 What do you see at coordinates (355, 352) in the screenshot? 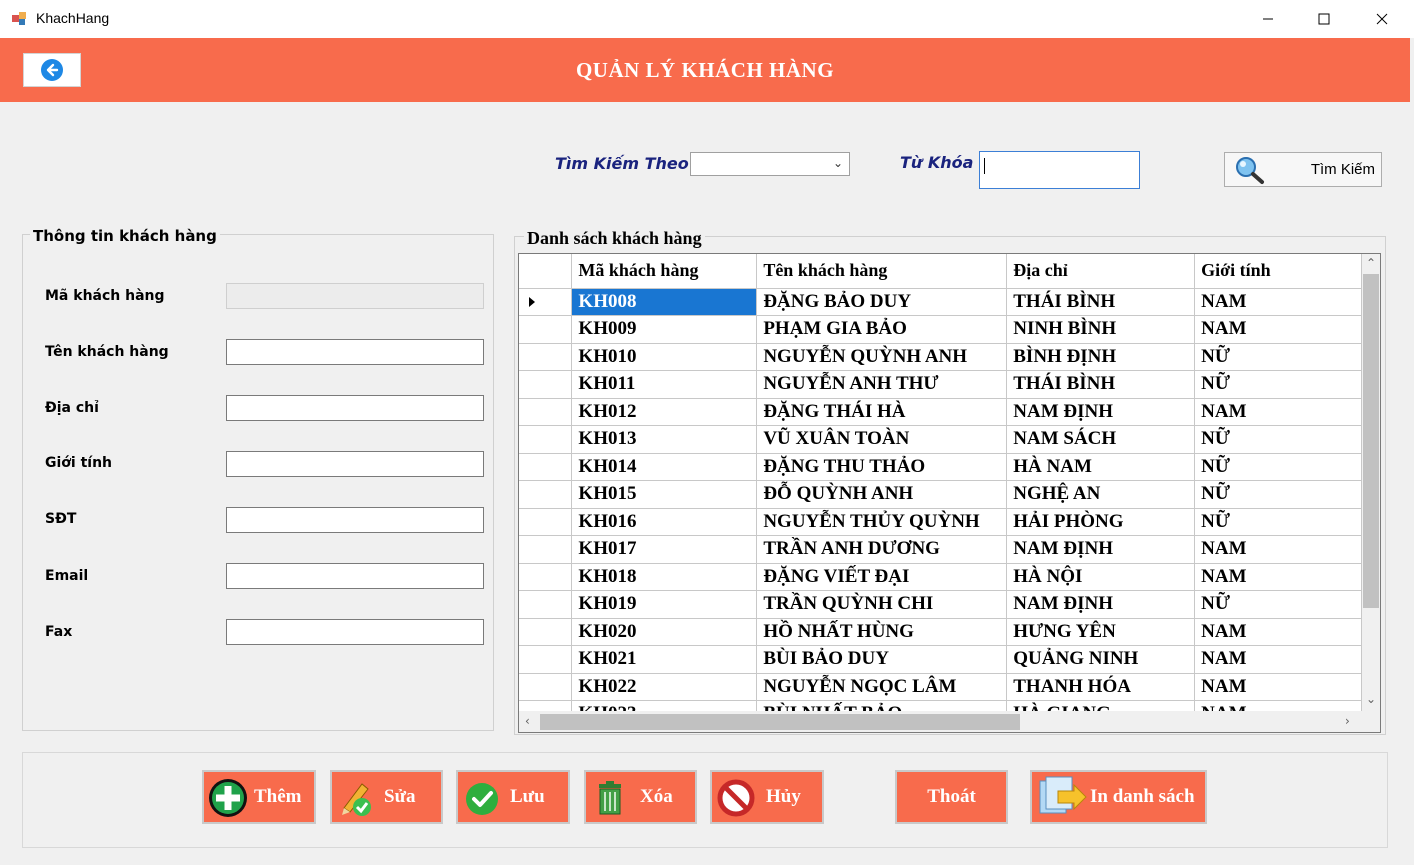
I see `customer-name-field` at bounding box center [355, 352].